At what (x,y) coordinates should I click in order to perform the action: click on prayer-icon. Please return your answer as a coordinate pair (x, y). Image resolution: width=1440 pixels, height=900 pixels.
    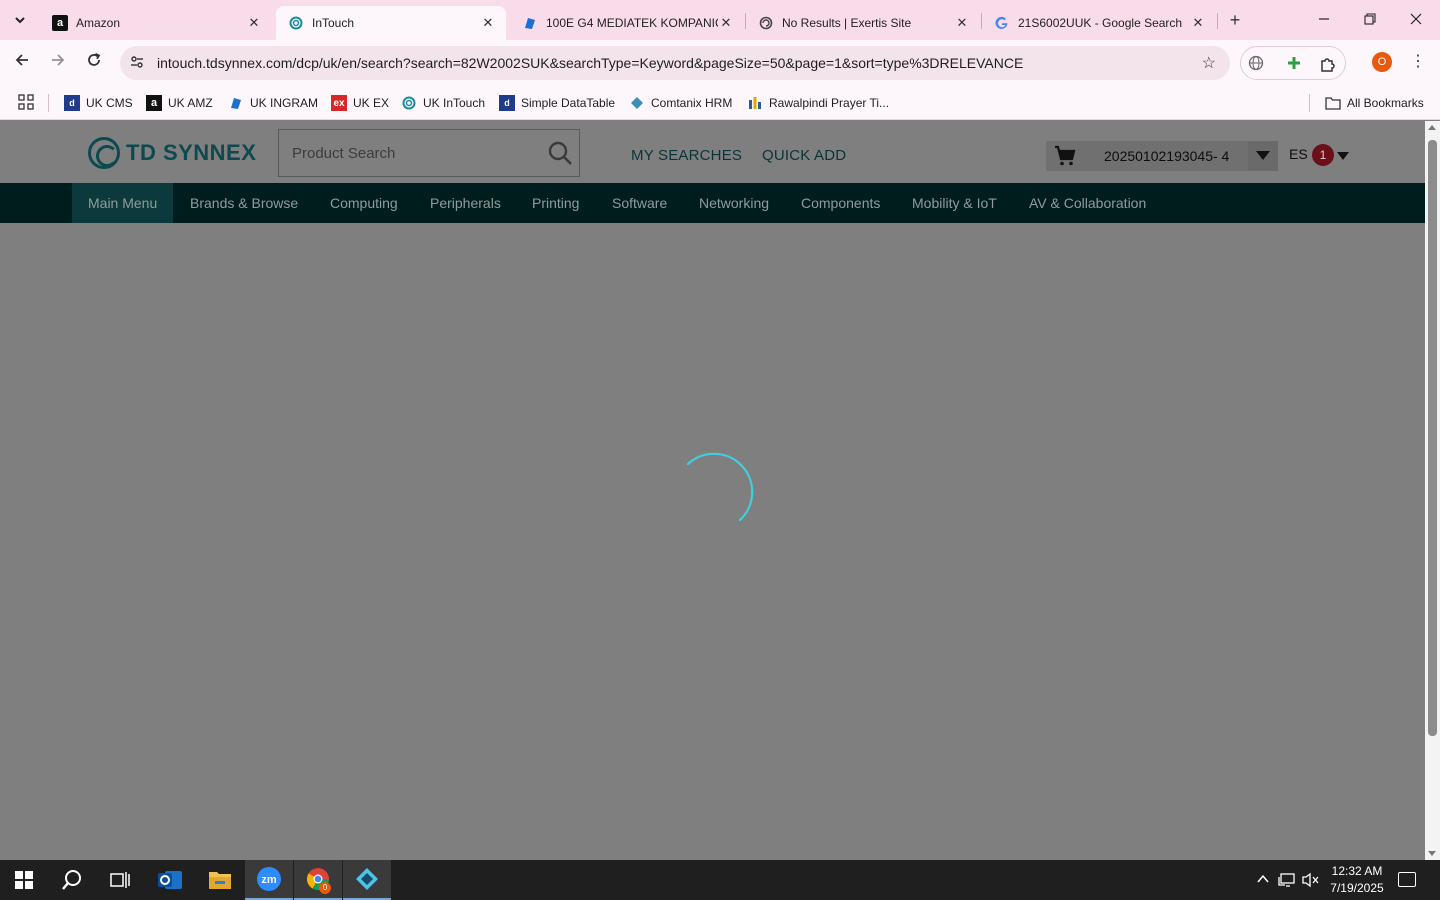
    Looking at the image, I should click on (755, 103).